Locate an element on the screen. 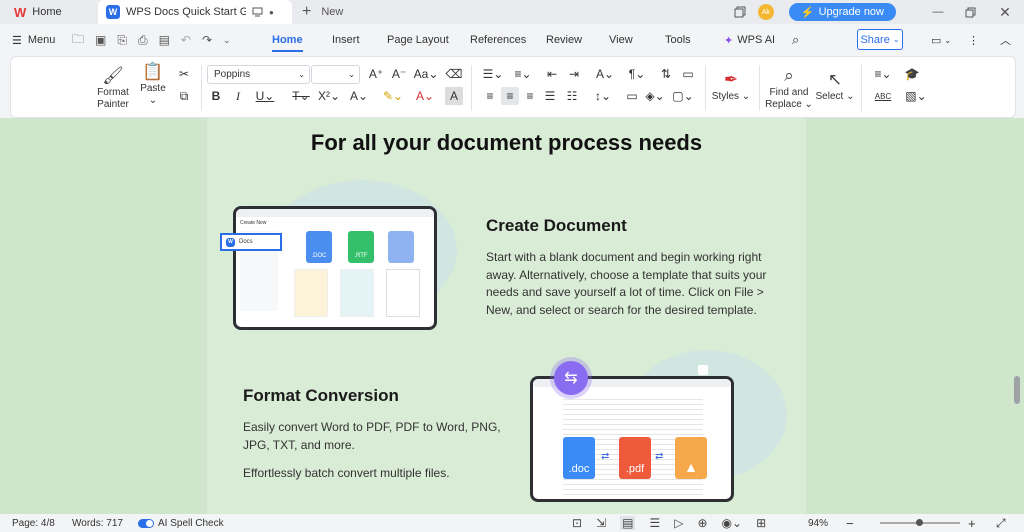 The image size is (1024, 532). font-size-select: ⌄ is located at coordinates (335, 74).